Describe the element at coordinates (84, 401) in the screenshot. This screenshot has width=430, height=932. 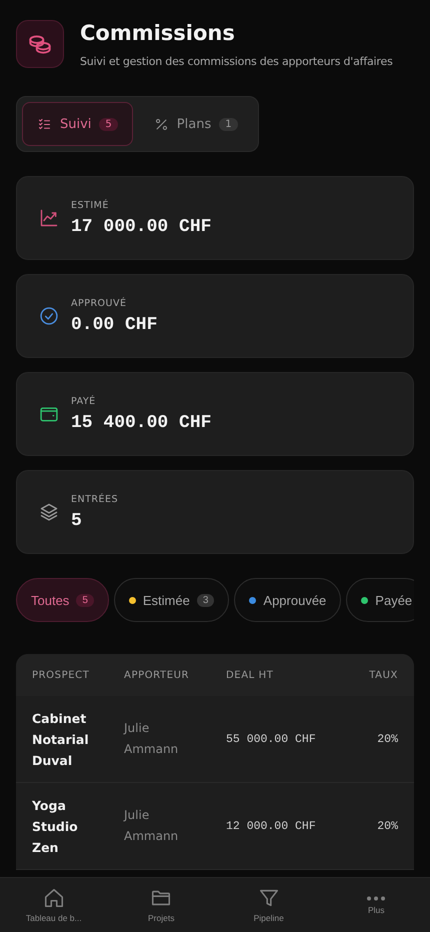
I see `stat-label: PAYÉ` at that location.